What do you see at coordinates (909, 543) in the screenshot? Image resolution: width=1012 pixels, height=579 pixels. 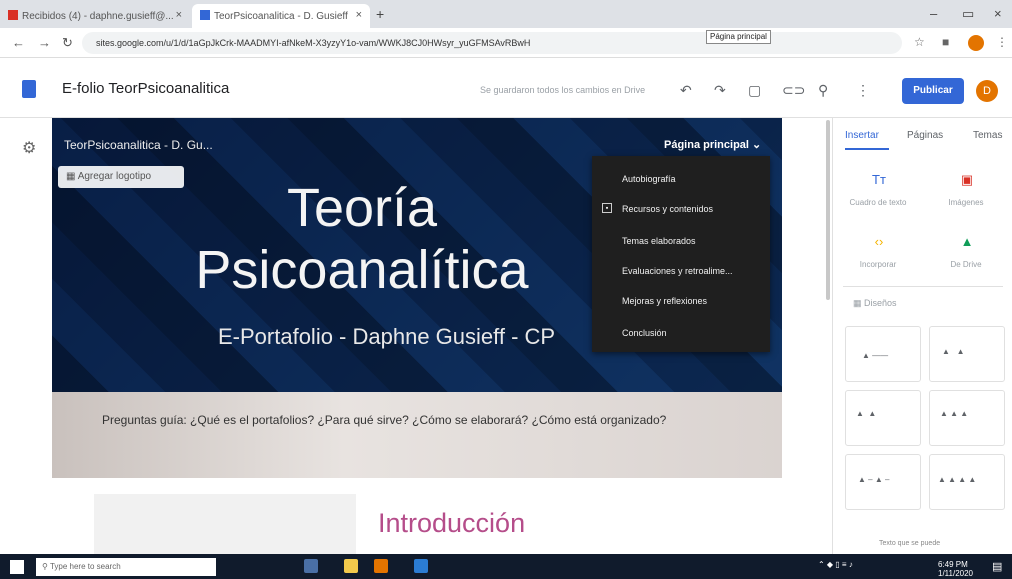 I see `textbox-hint: Texto que se puede` at bounding box center [909, 543].